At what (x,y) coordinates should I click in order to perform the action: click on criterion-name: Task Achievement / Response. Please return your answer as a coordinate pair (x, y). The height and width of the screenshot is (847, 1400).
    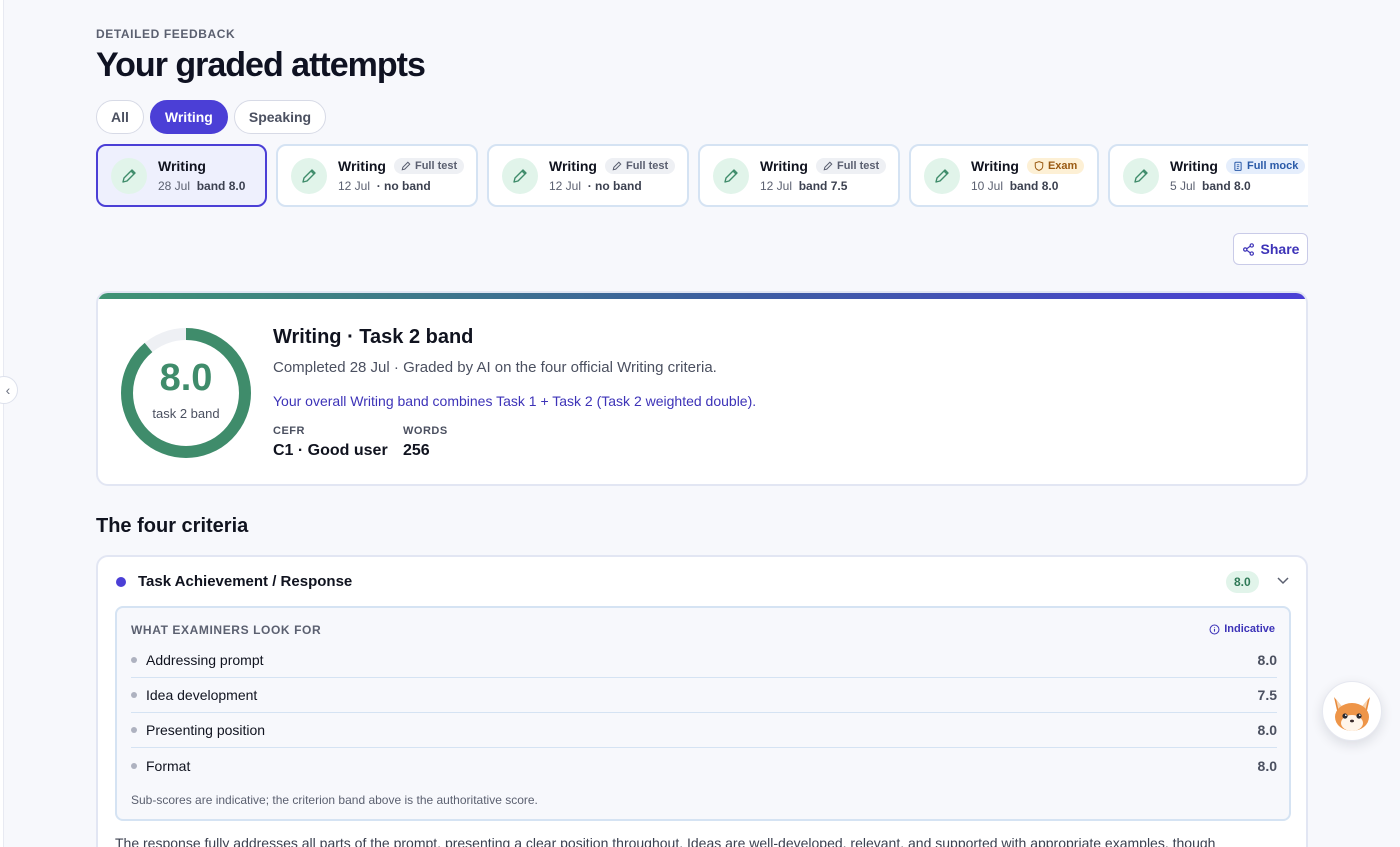
    Looking at the image, I should click on (245, 581).